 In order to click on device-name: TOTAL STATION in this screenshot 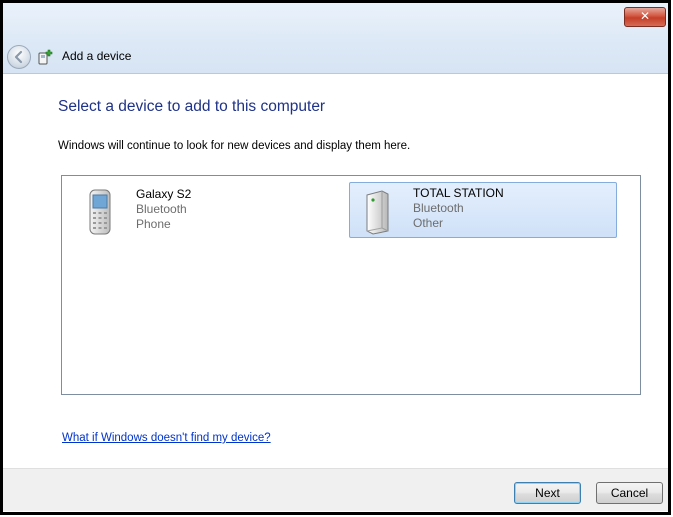, I will do `click(458, 193)`.